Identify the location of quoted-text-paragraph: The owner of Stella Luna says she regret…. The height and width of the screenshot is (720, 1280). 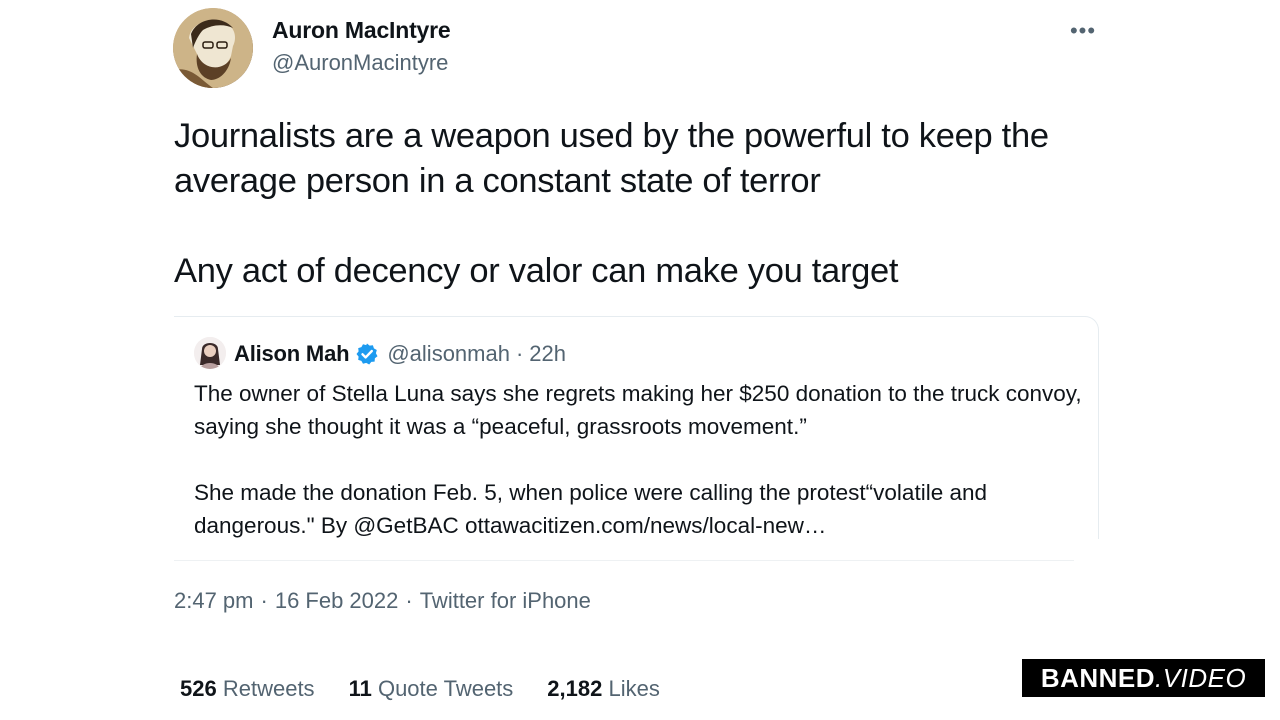
(638, 410).